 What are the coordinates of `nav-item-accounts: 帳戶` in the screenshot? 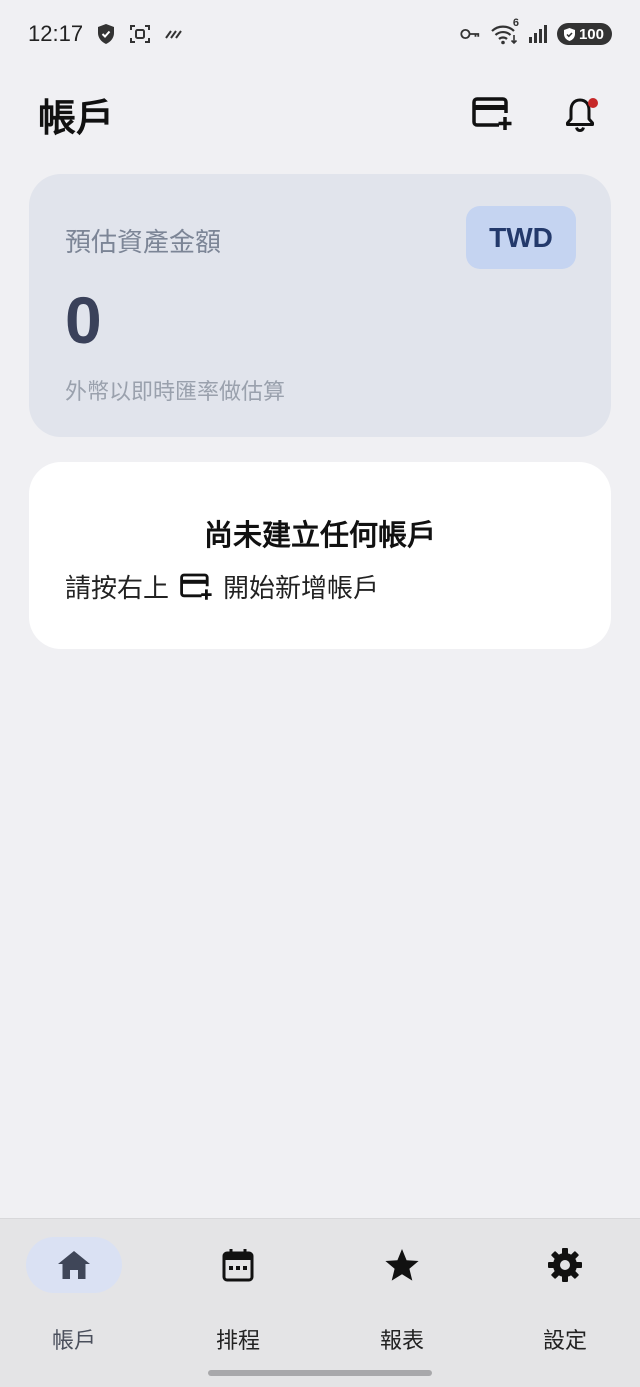 It's located at (74, 1297).